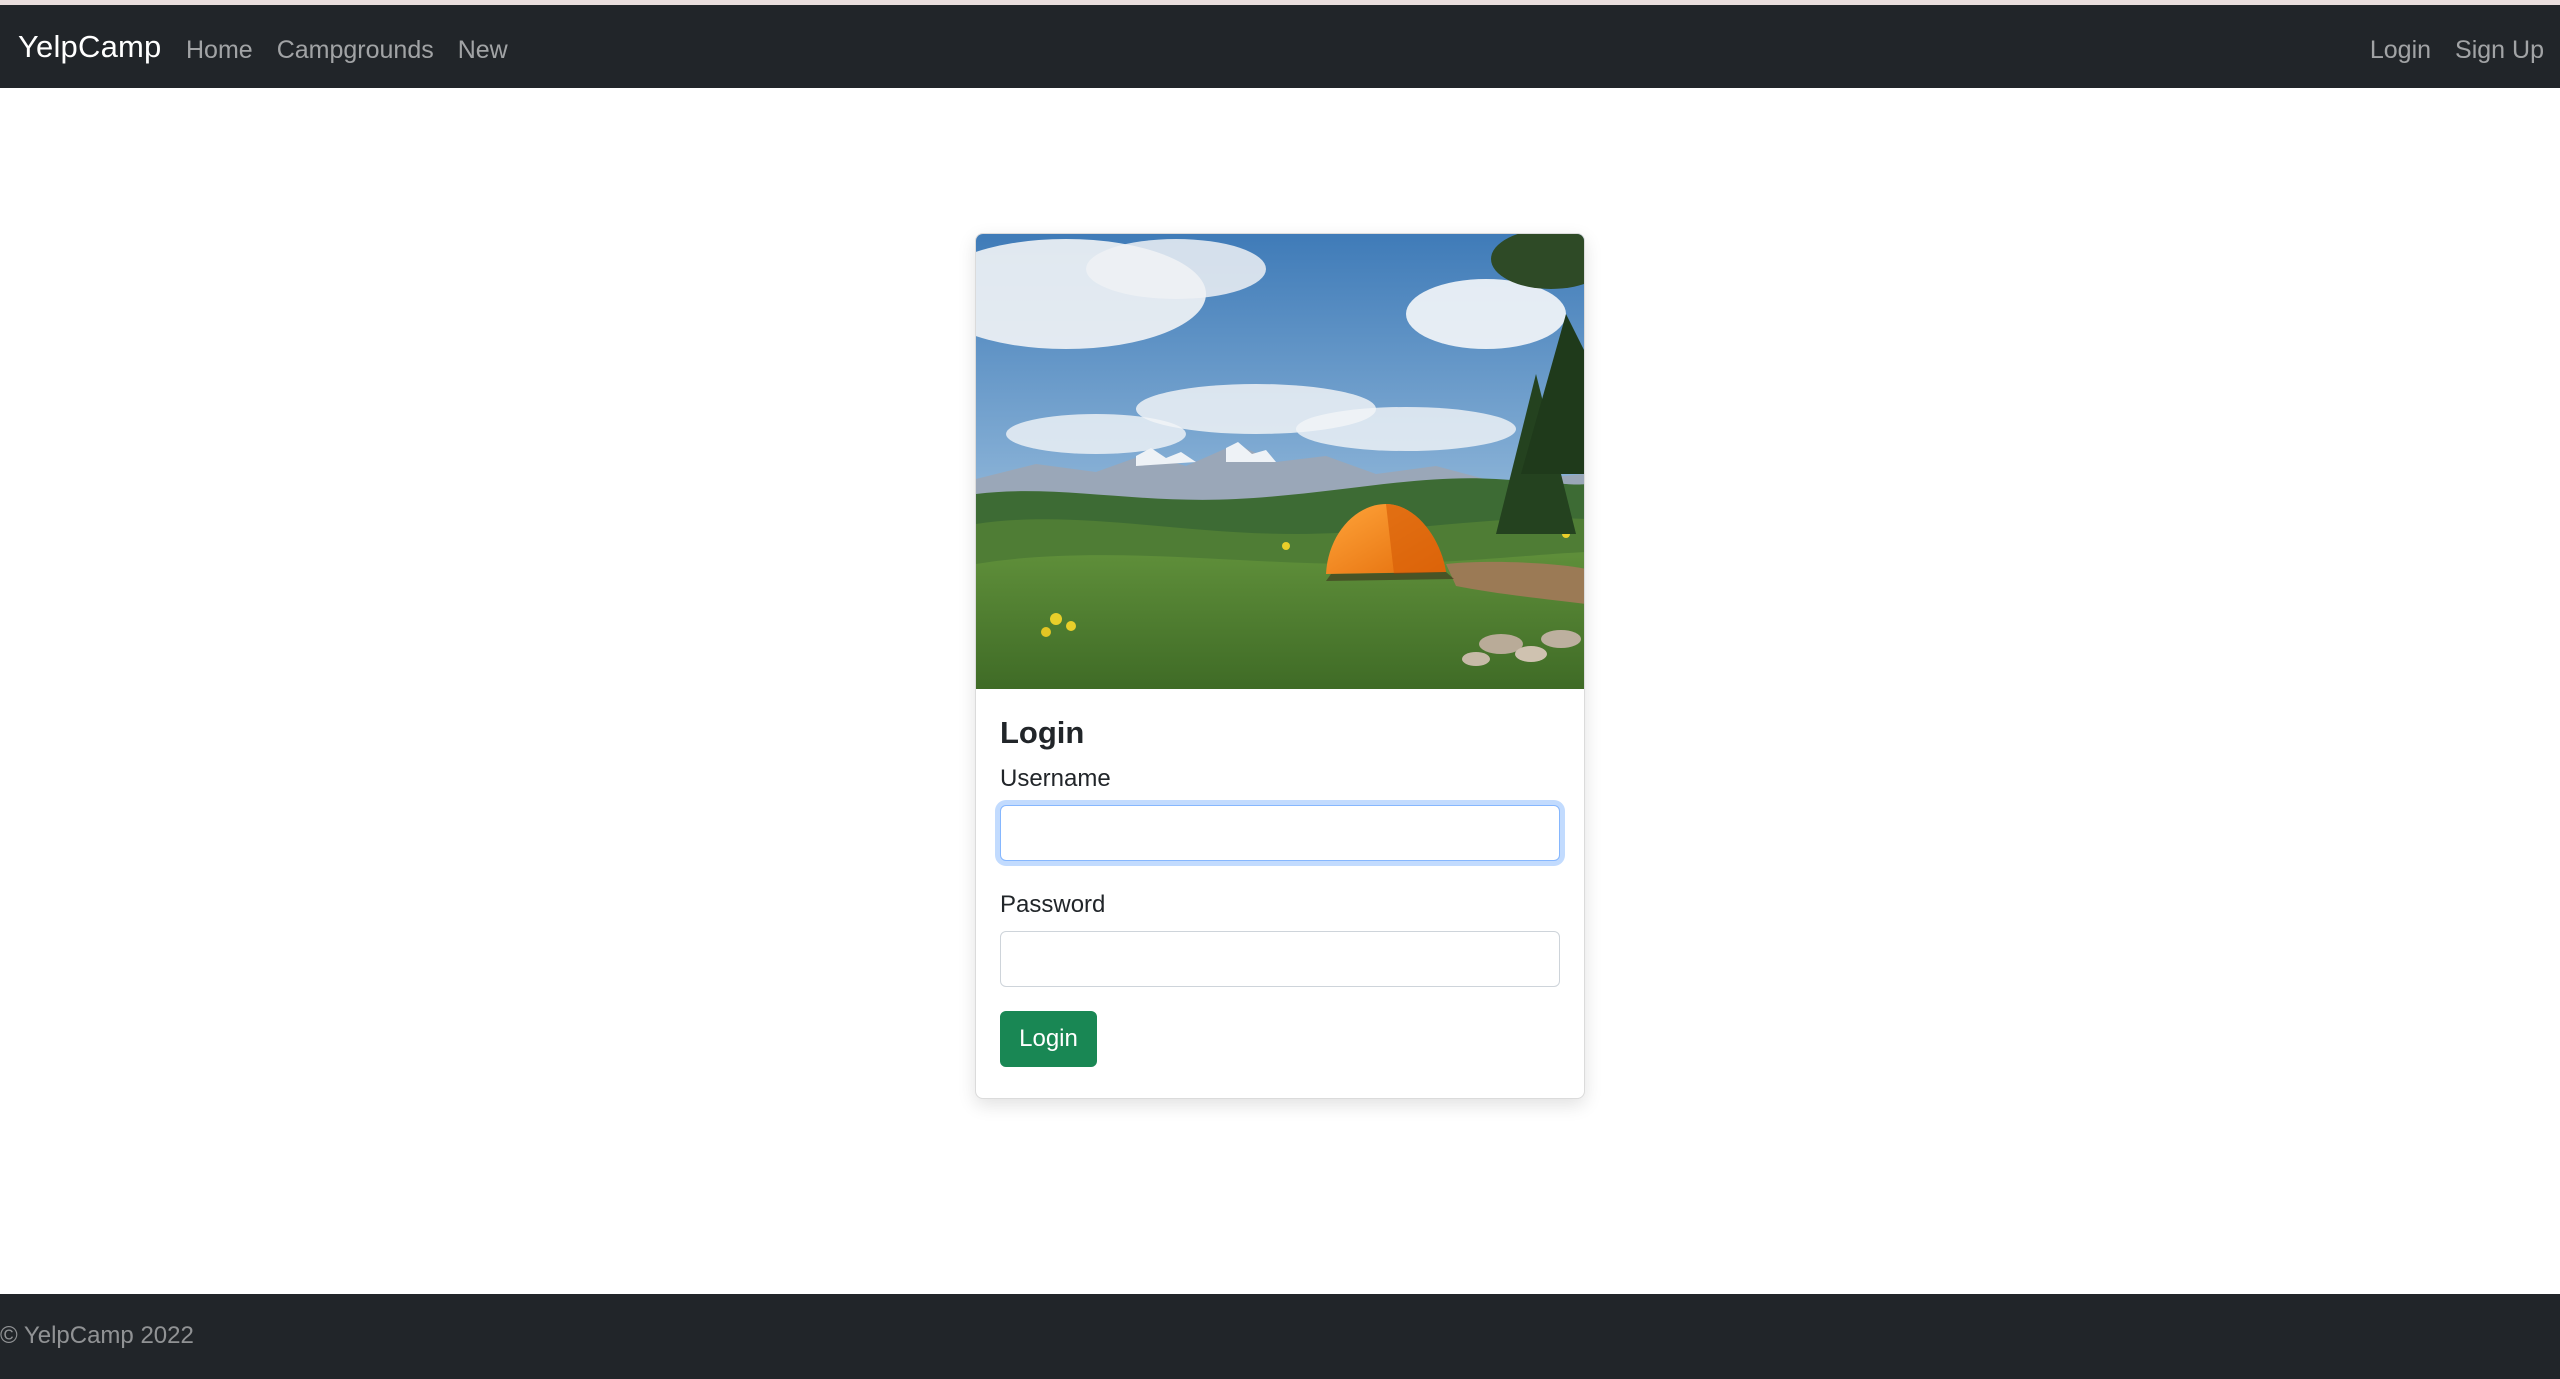  Describe the element at coordinates (2499, 50) in the screenshot. I see `nav-link-sign-up: Sign Up` at that location.